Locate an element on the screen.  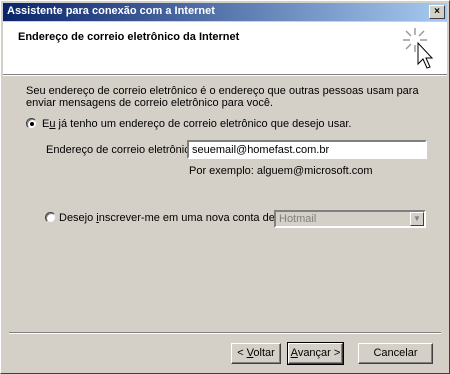
next-button: Avançar > is located at coordinates (315, 353).